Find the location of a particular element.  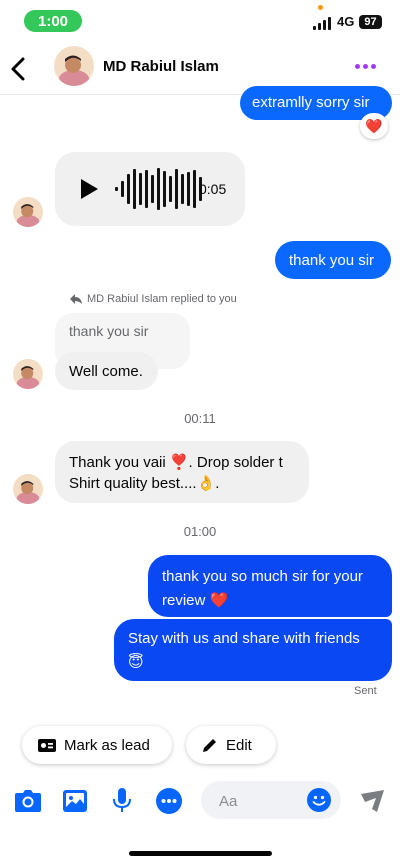

pencil-icon is located at coordinates (209, 745).